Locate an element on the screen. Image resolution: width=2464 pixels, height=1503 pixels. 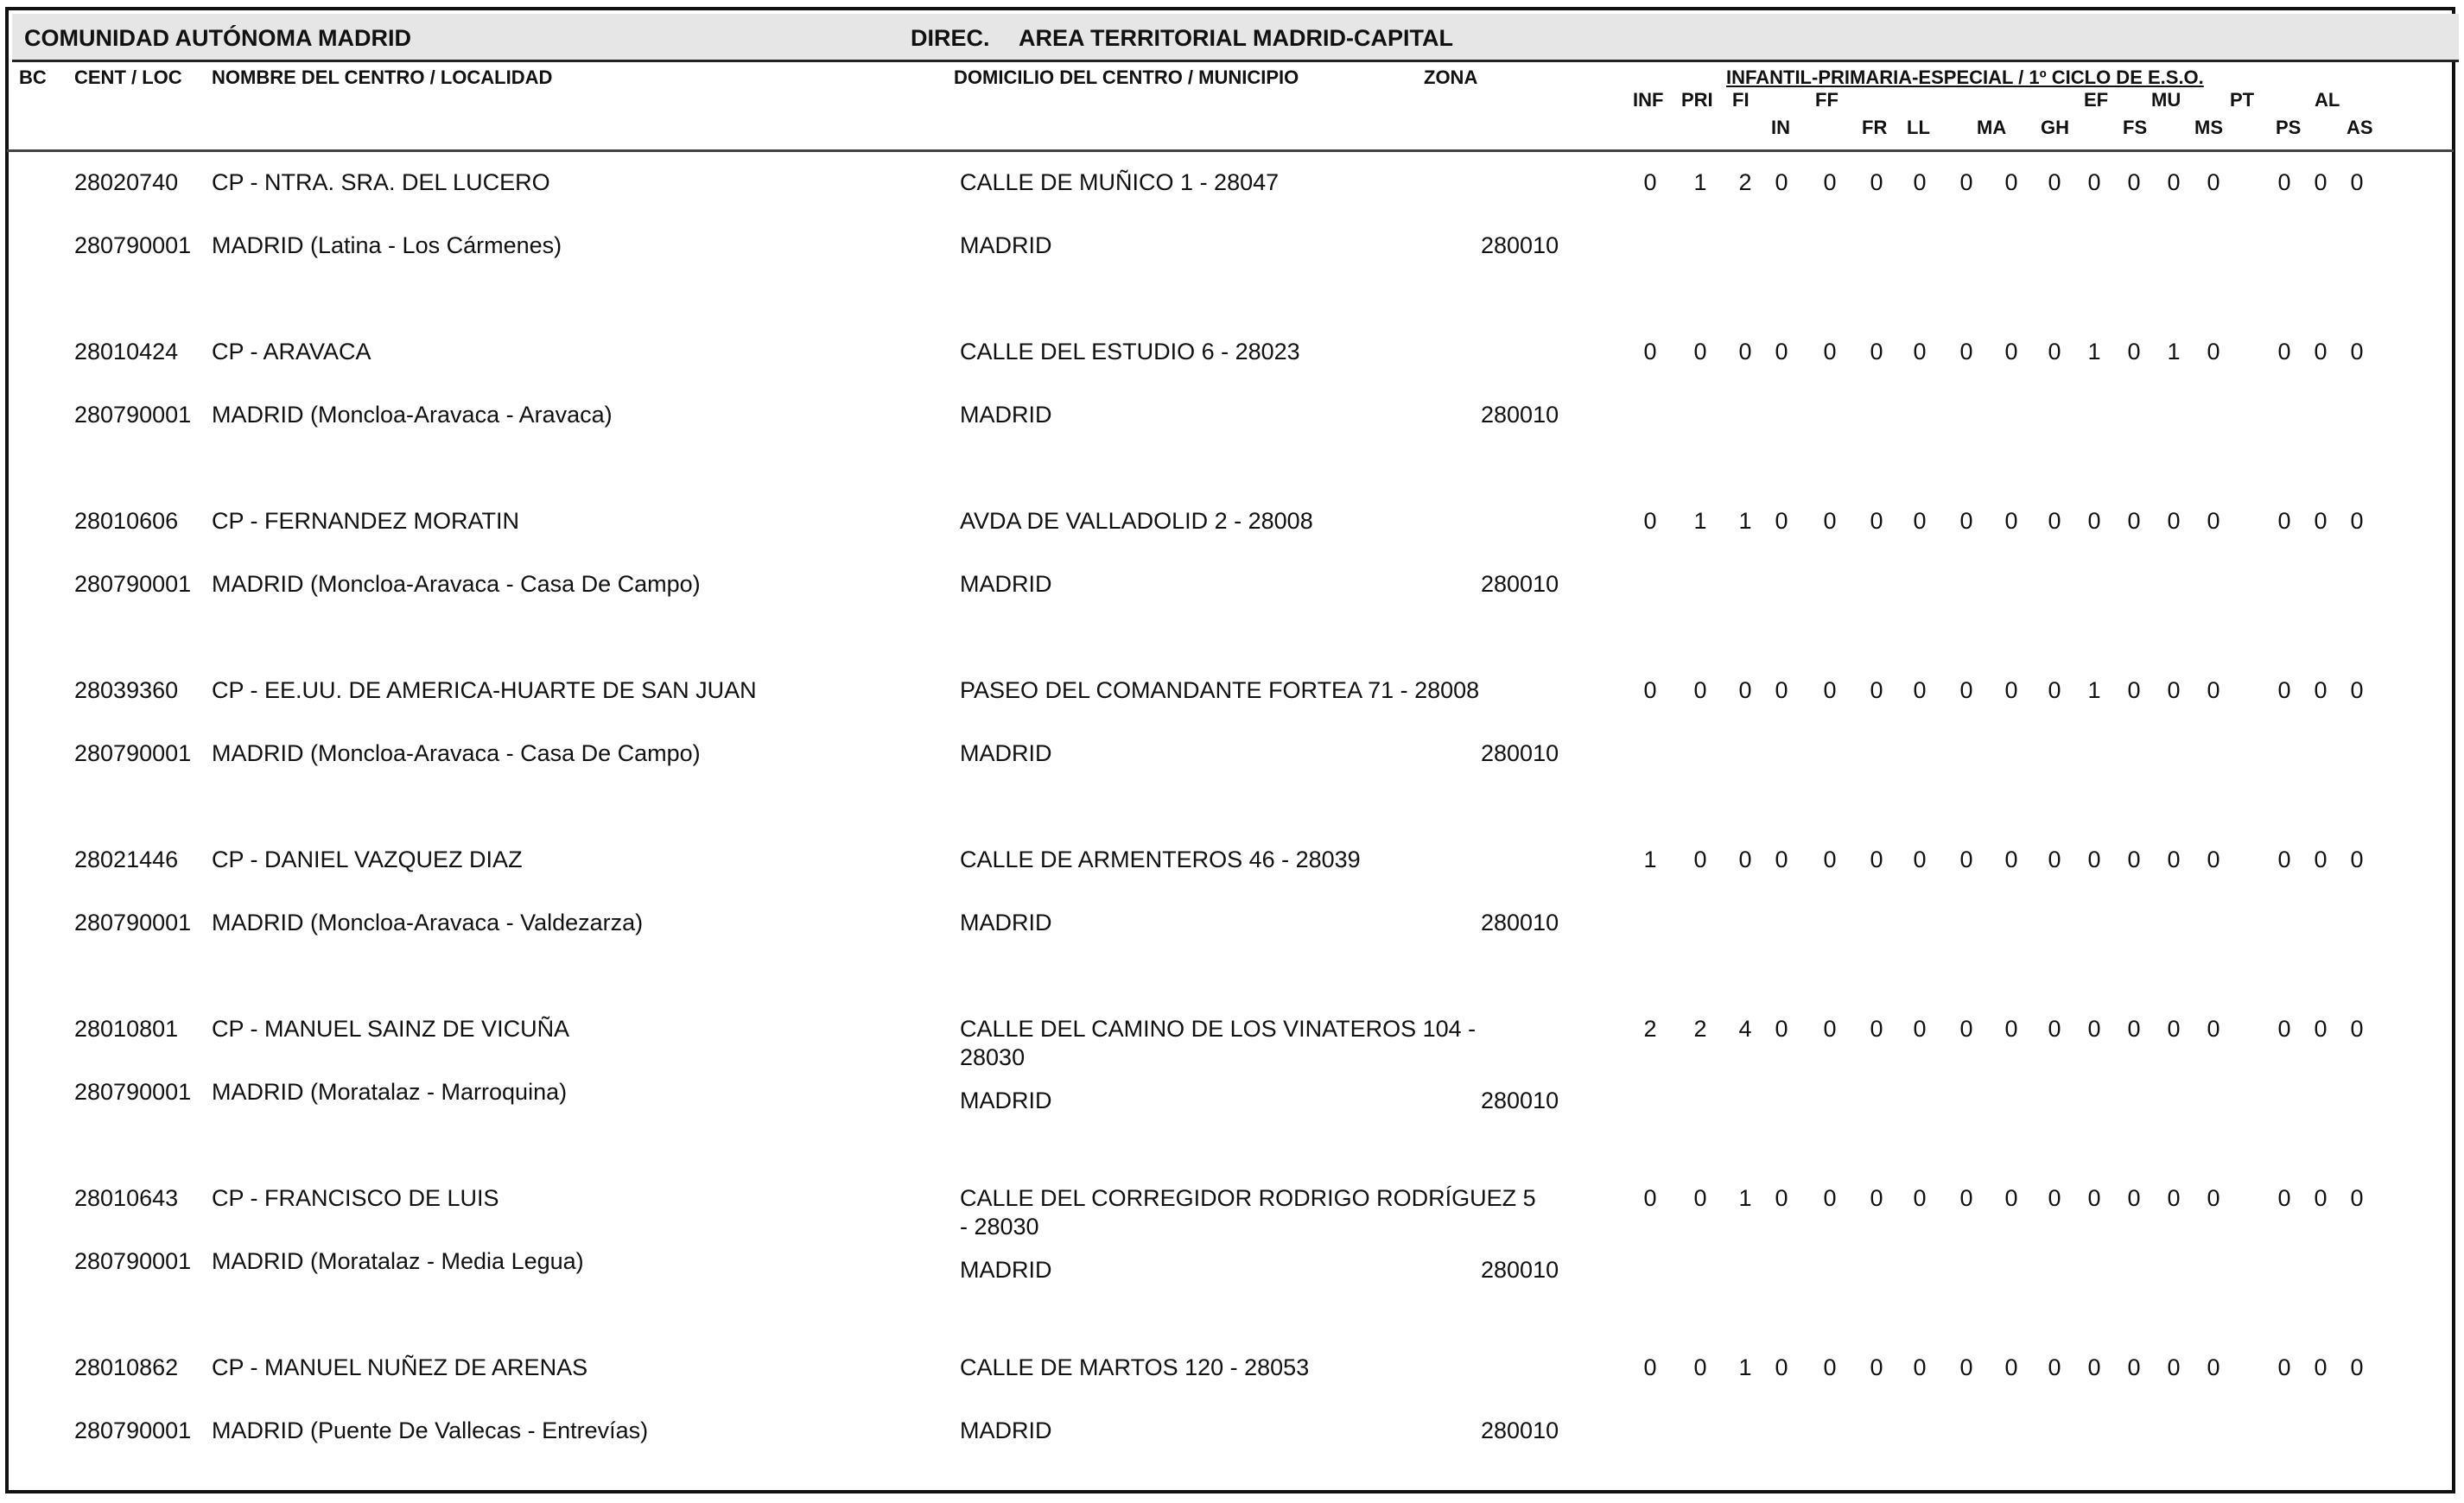
direc-value: AREA TERRITORIAL MADRID-CAPITAL is located at coordinates (1236, 38).